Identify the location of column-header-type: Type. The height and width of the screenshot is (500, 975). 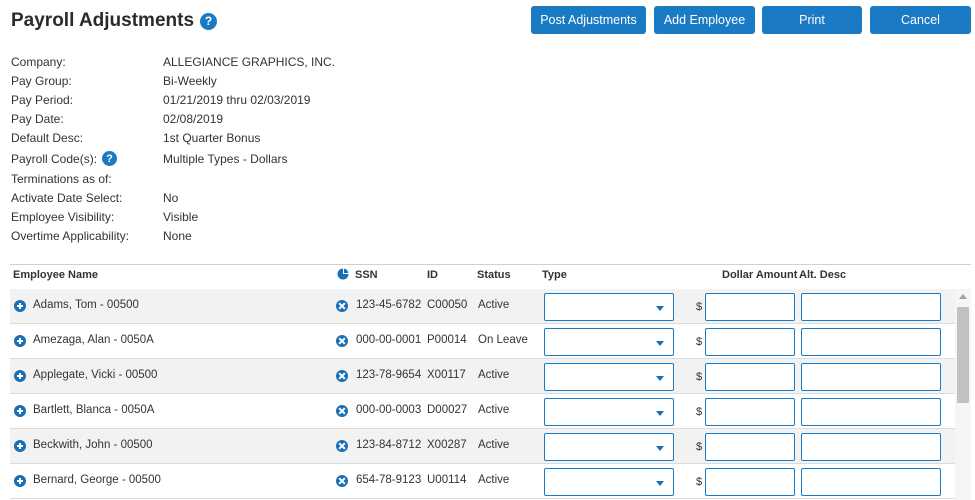
(554, 275).